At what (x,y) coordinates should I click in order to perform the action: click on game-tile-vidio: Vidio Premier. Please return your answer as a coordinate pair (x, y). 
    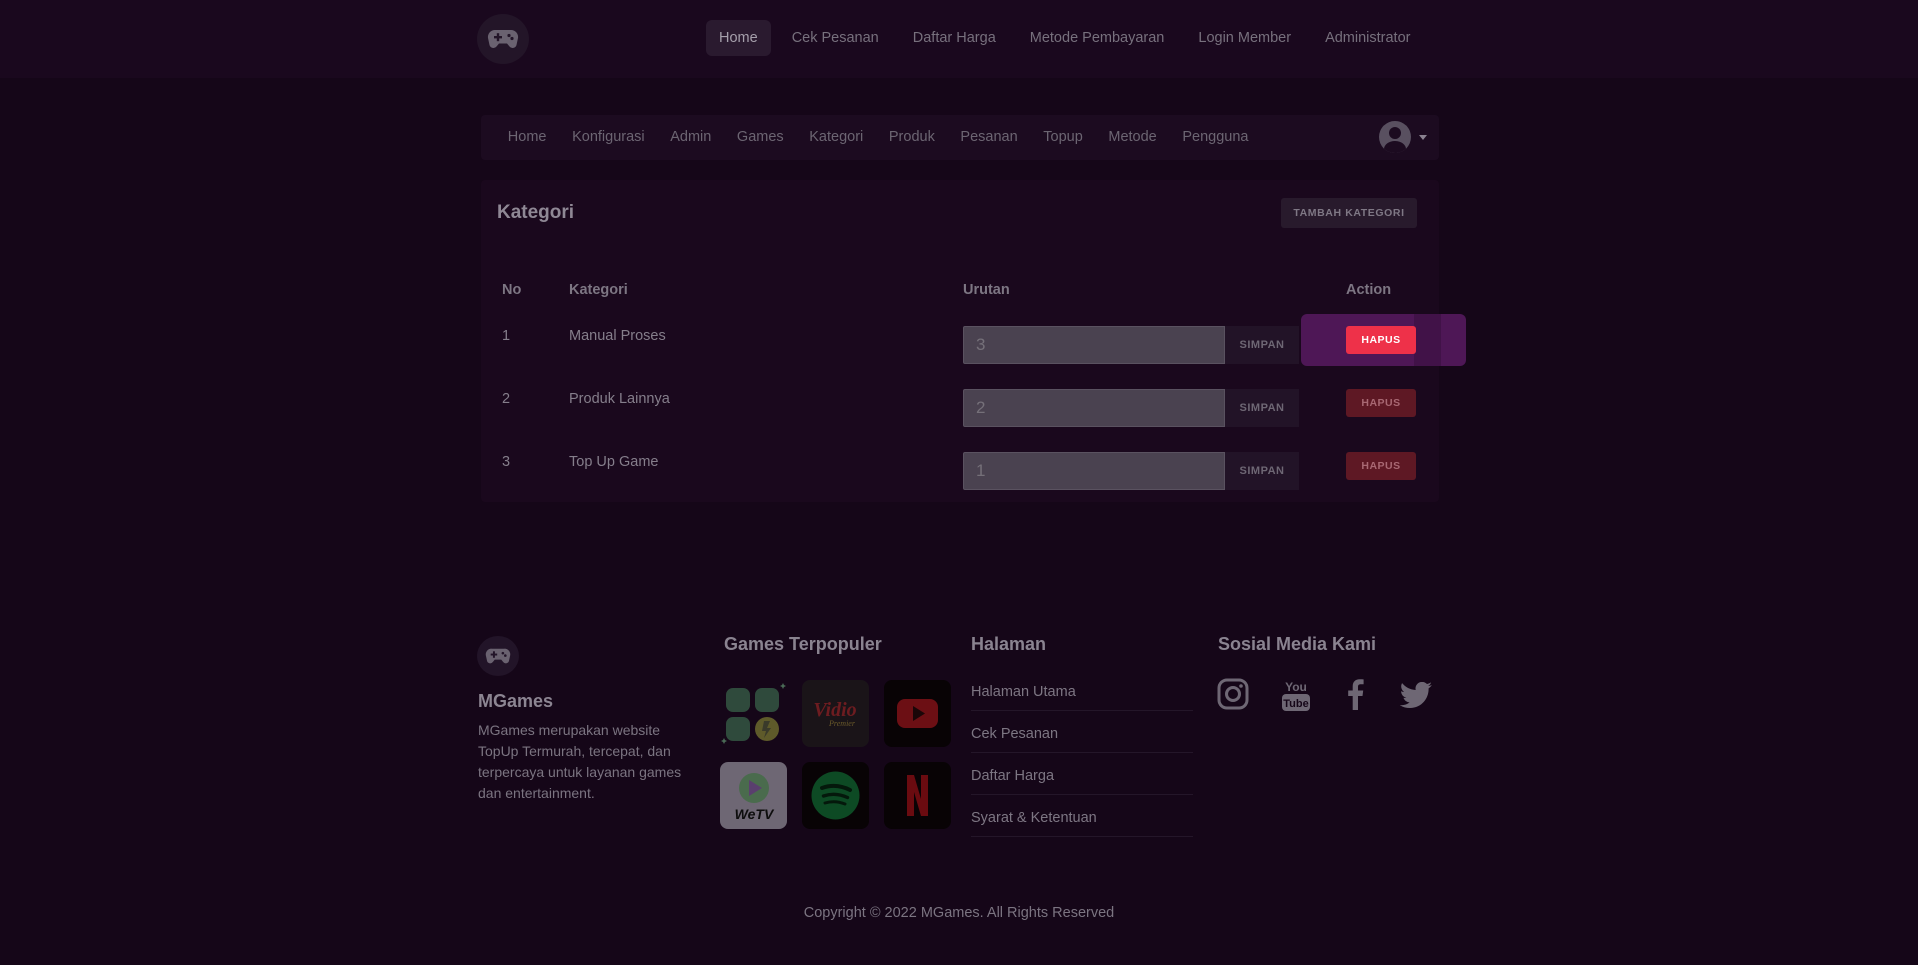
    Looking at the image, I should click on (835, 713).